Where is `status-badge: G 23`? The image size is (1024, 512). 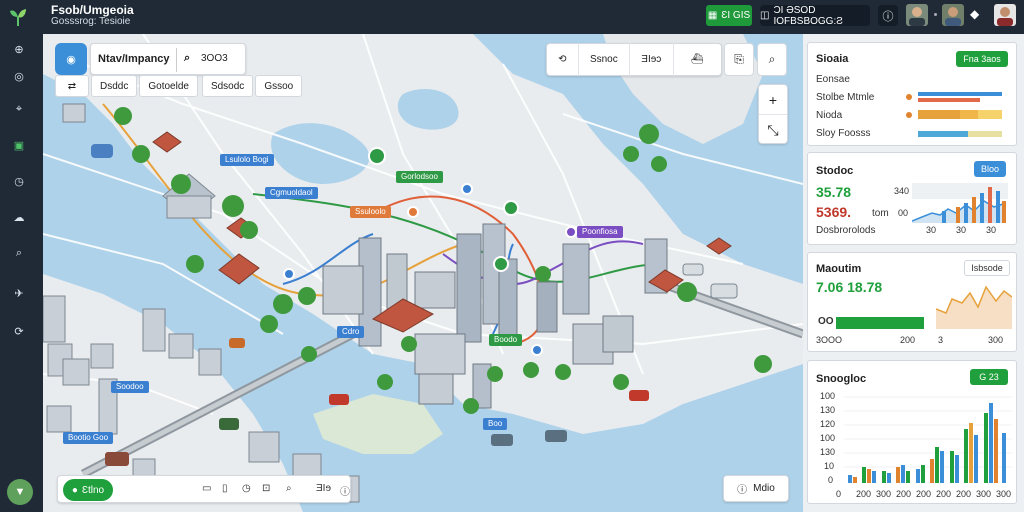 status-badge: G 23 is located at coordinates (989, 377).